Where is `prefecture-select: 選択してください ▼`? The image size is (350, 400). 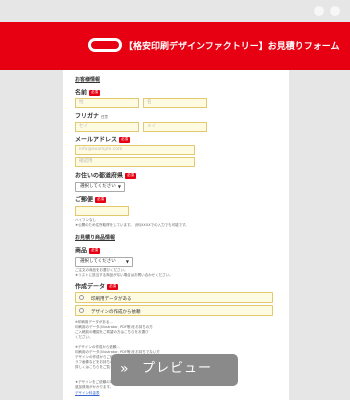 prefecture-select: 選択してください ▼ is located at coordinates (100, 187).